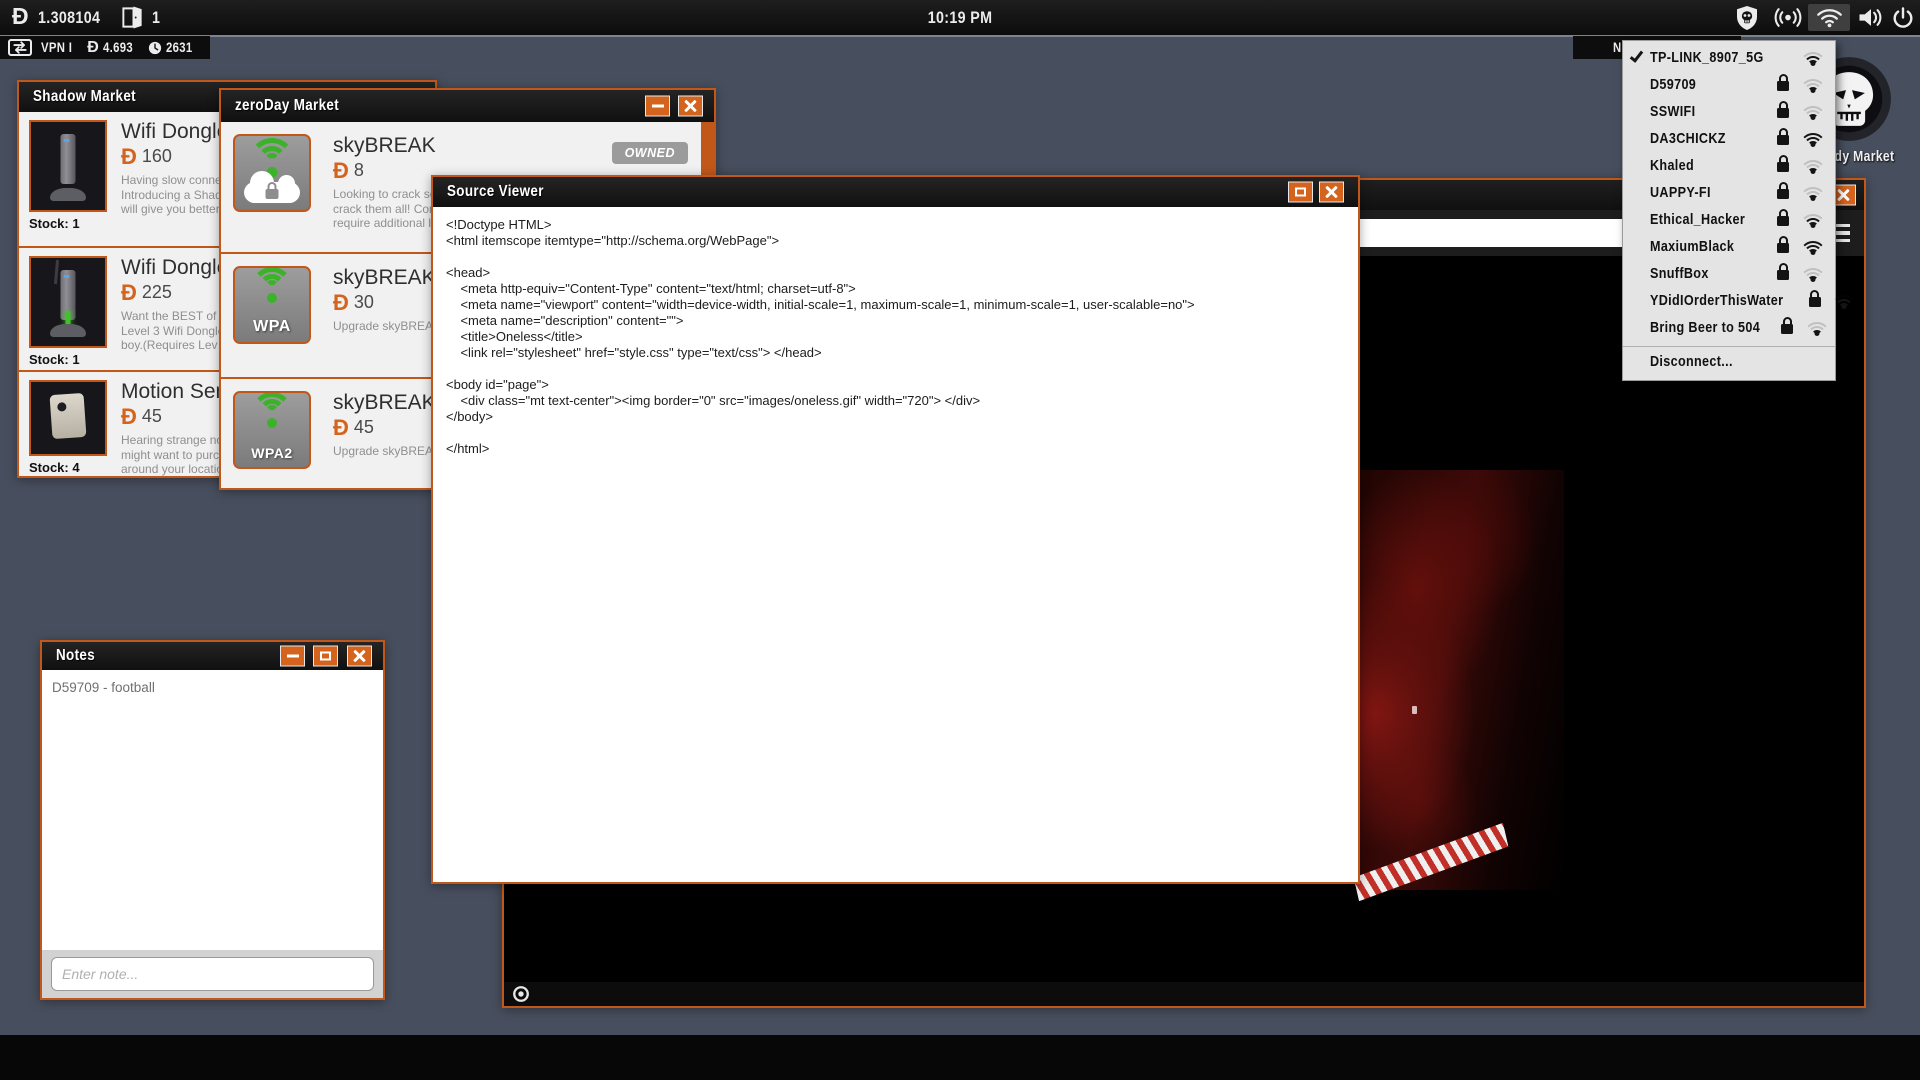 The height and width of the screenshot is (1080, 1920). I want to click on notes-window: Notes D59709 - football, so click(212, 820).